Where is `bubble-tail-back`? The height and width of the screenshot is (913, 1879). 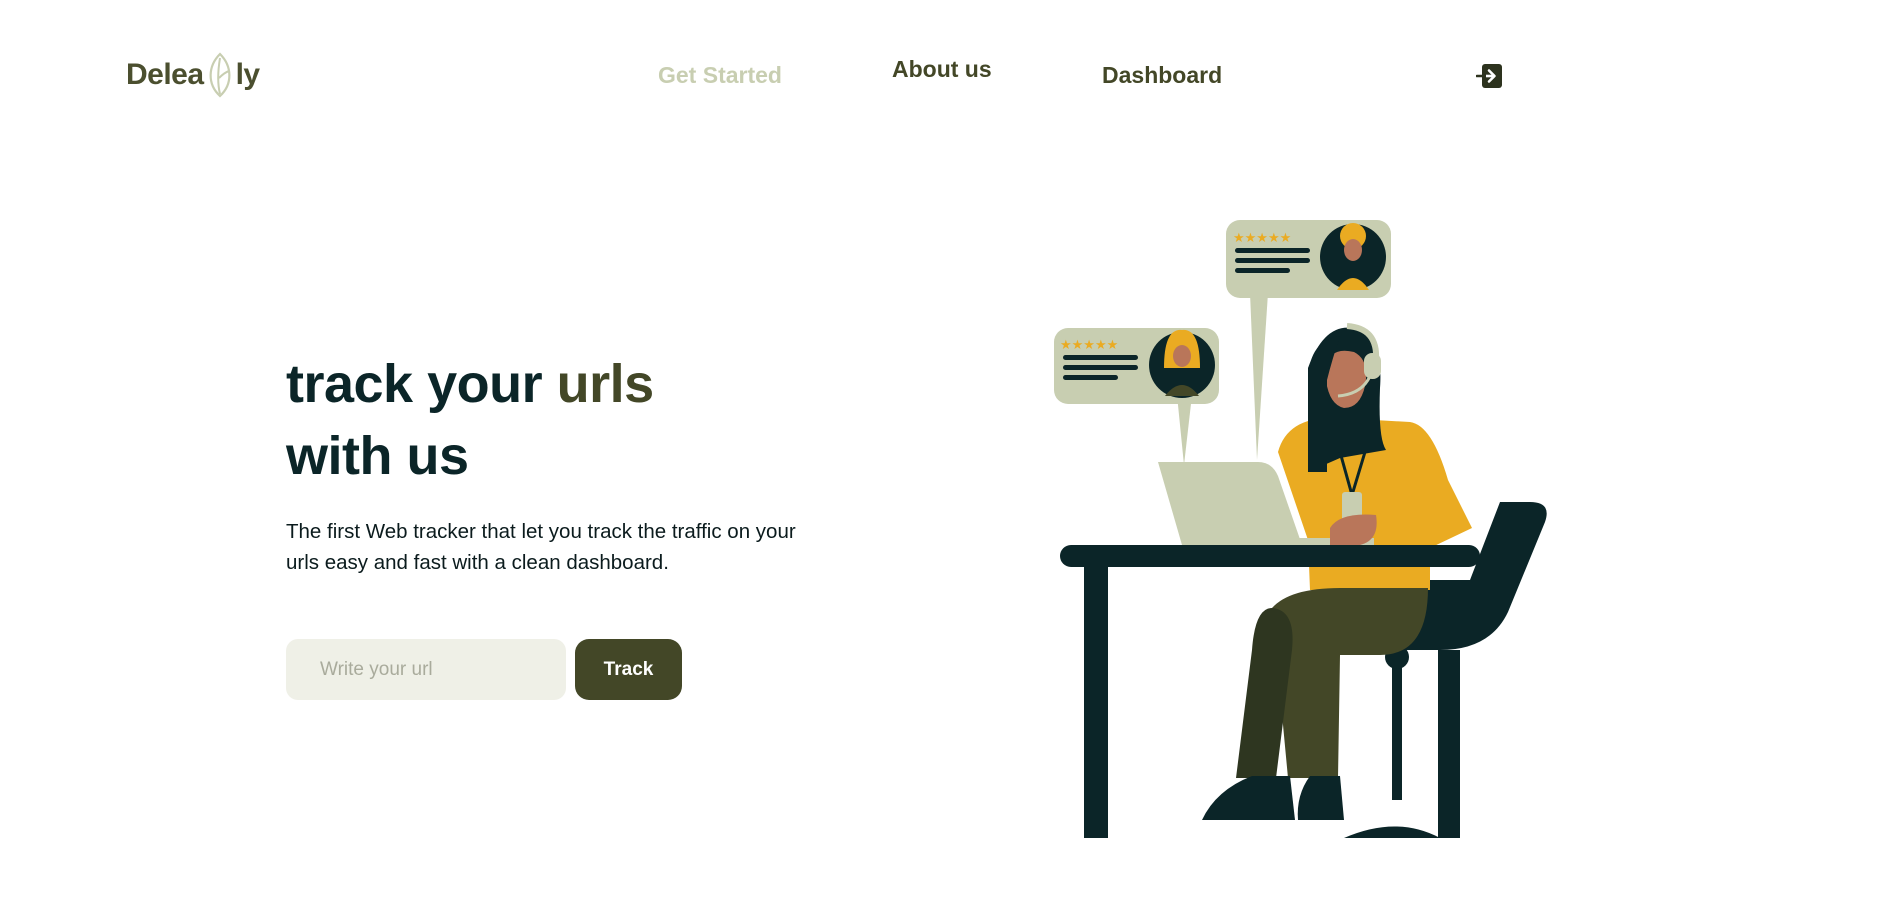
bubble-tail-back is located at coordinates (1259, 376).